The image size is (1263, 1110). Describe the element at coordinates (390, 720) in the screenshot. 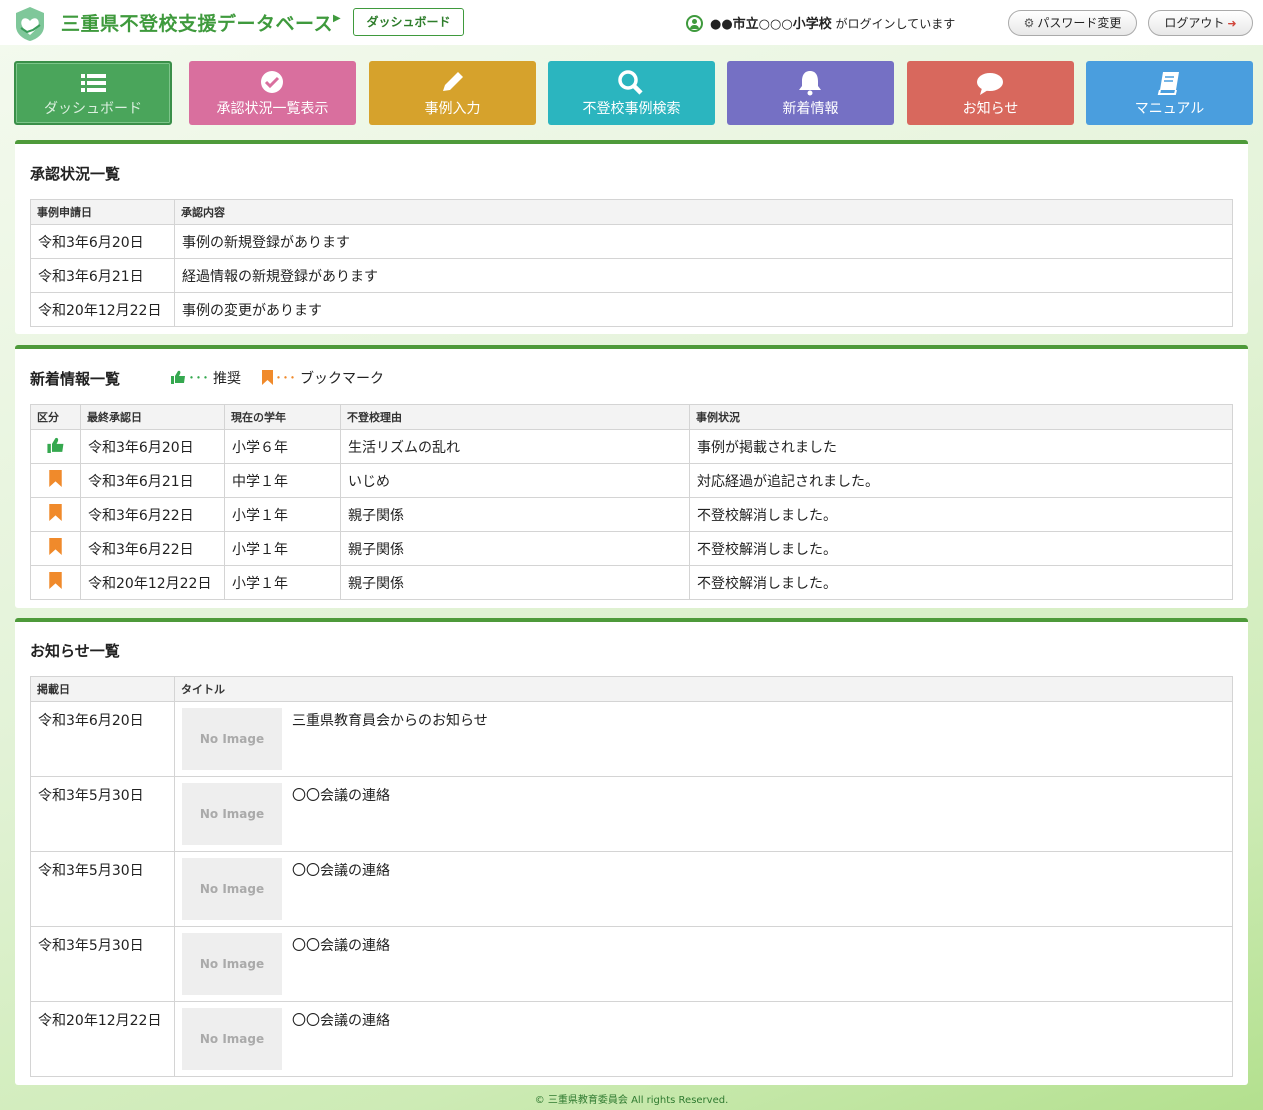

I see `notice-title-link: 三重県教育員会からのお知らせ` at that location.